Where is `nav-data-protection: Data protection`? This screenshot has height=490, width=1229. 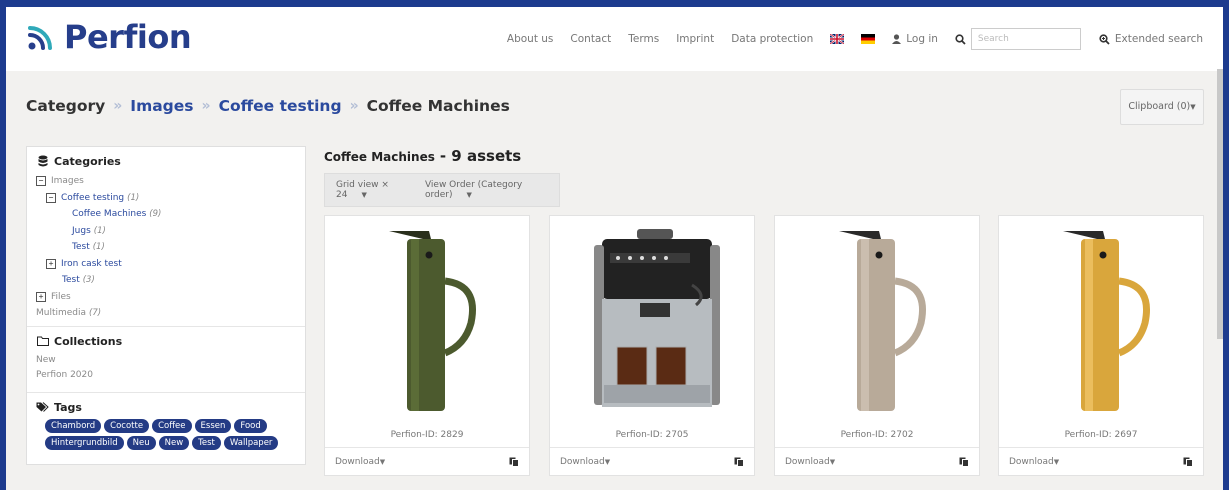
nav-data-protection: Data protection is located at coordinates (772, 39).